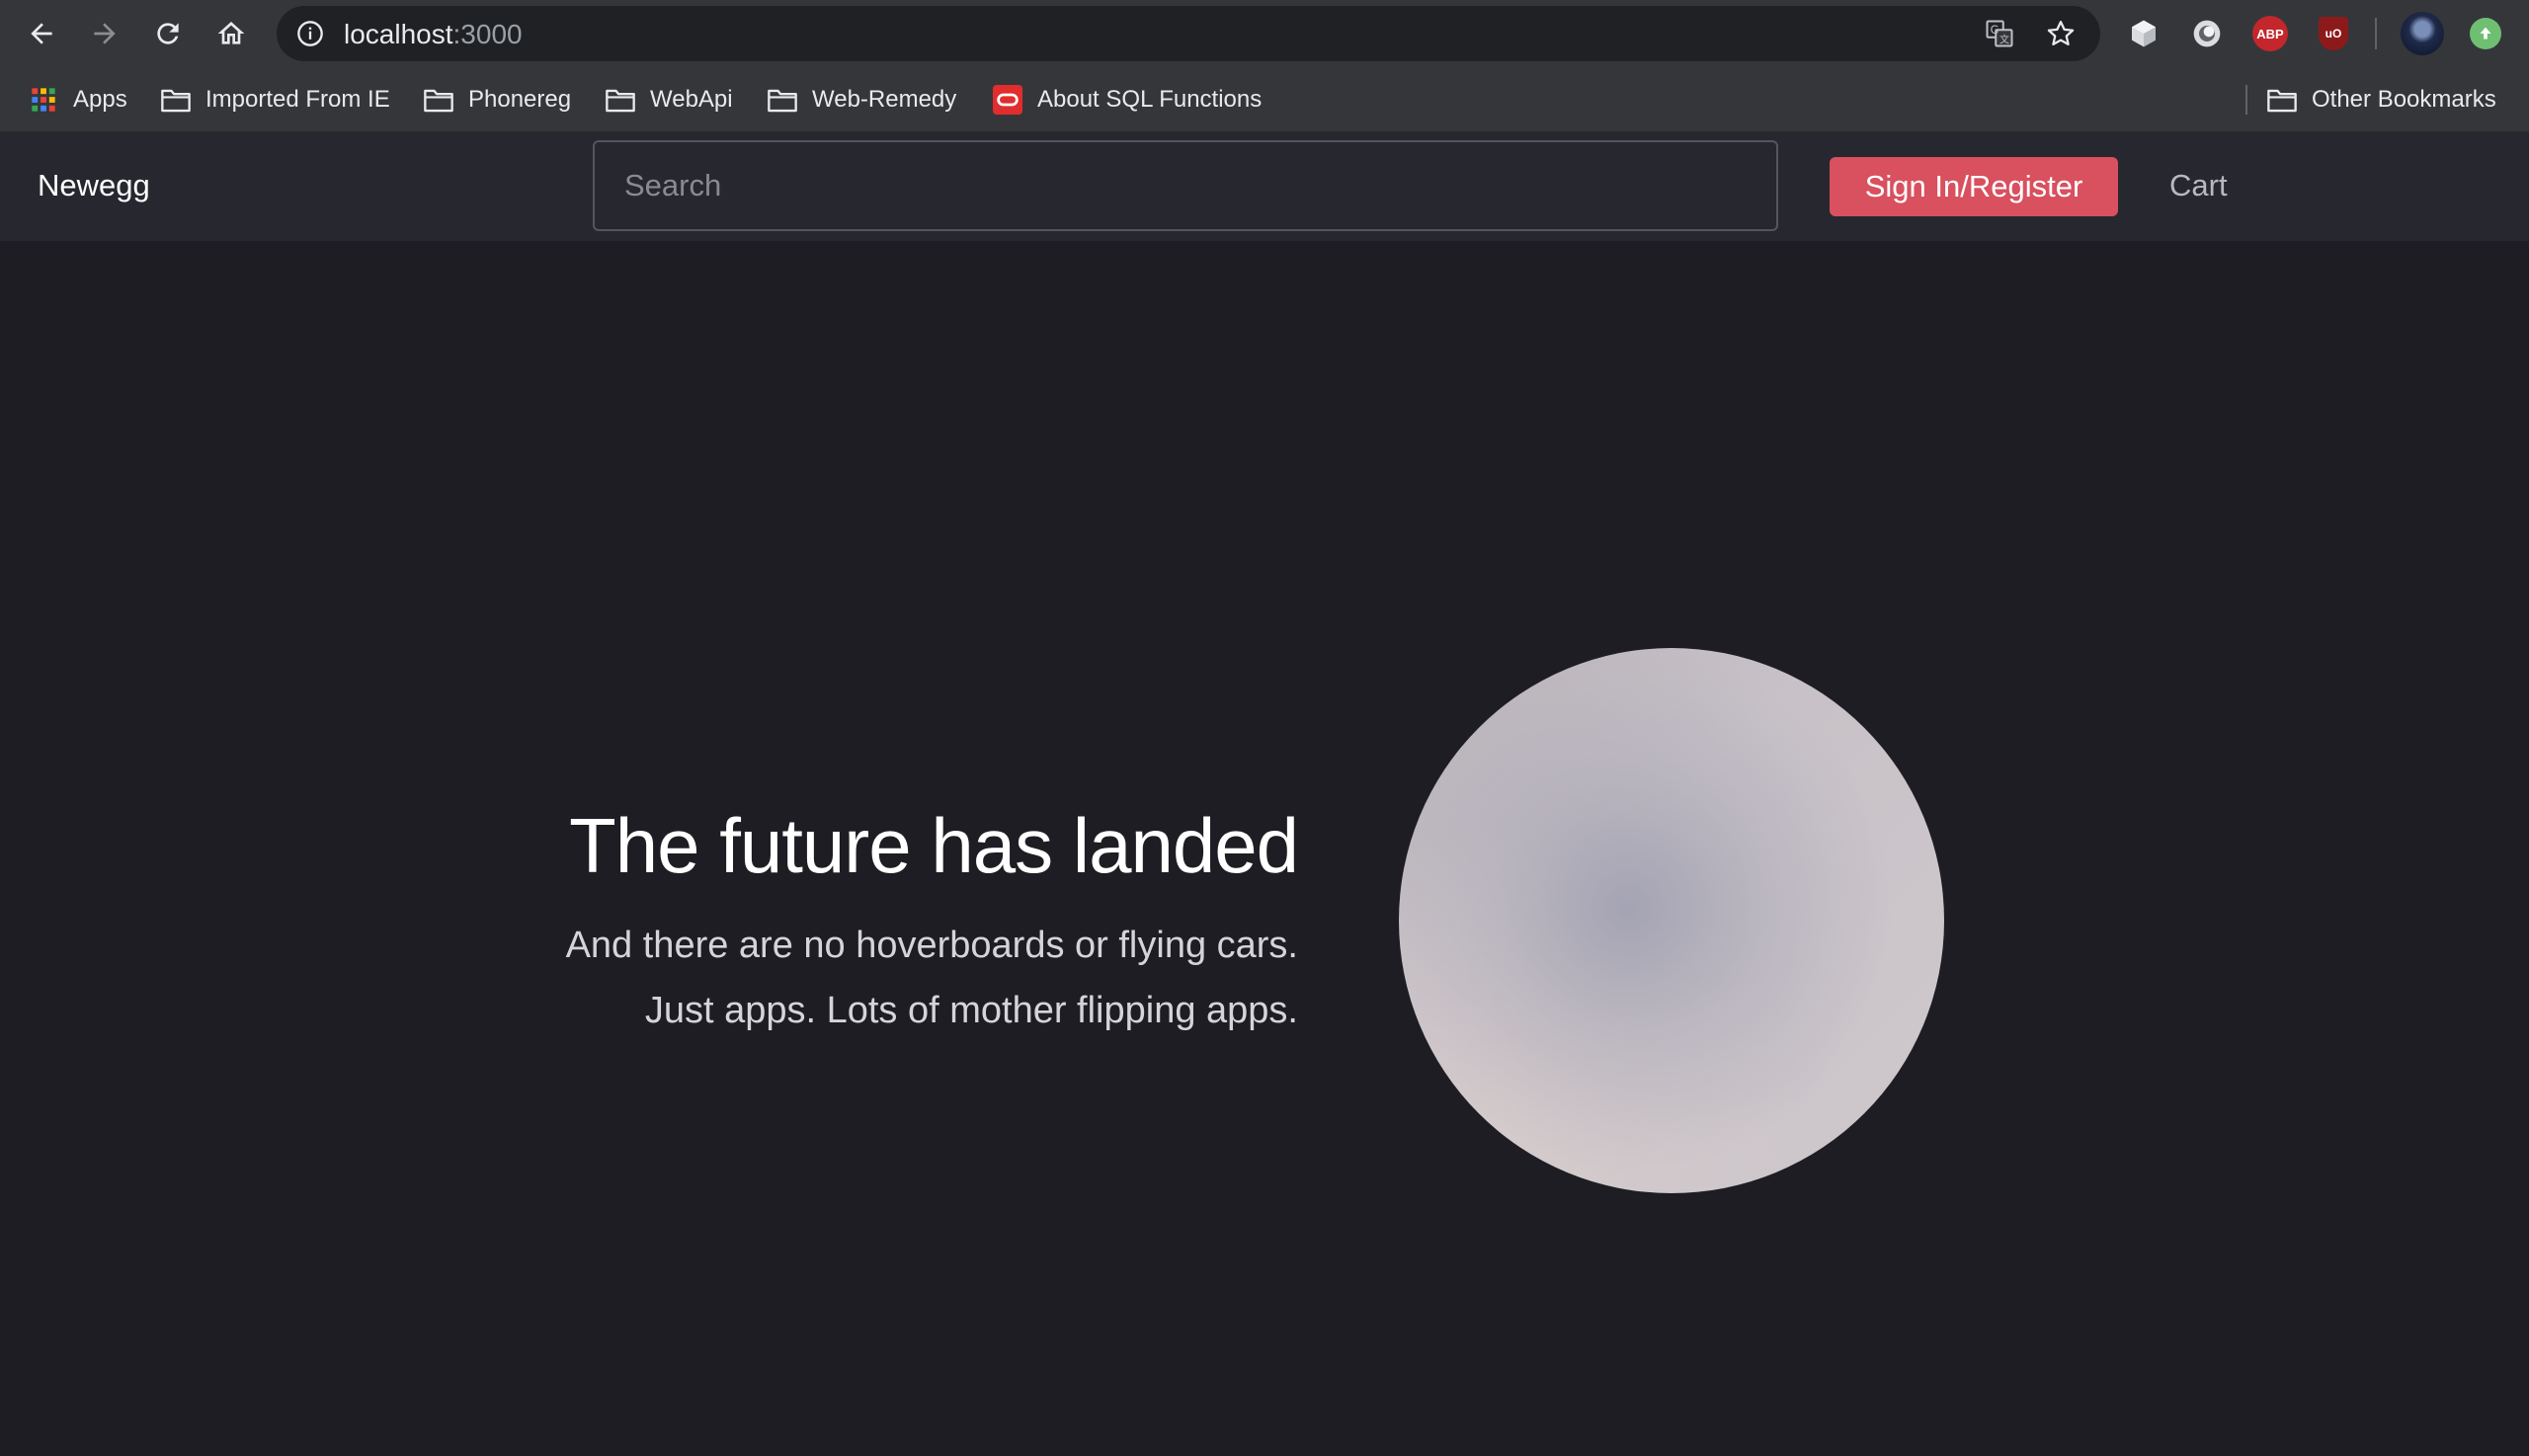  What do you see at coordinates (1185, 185) in the screenshot?
I see `search-input` at bounding box center [1185, 185].